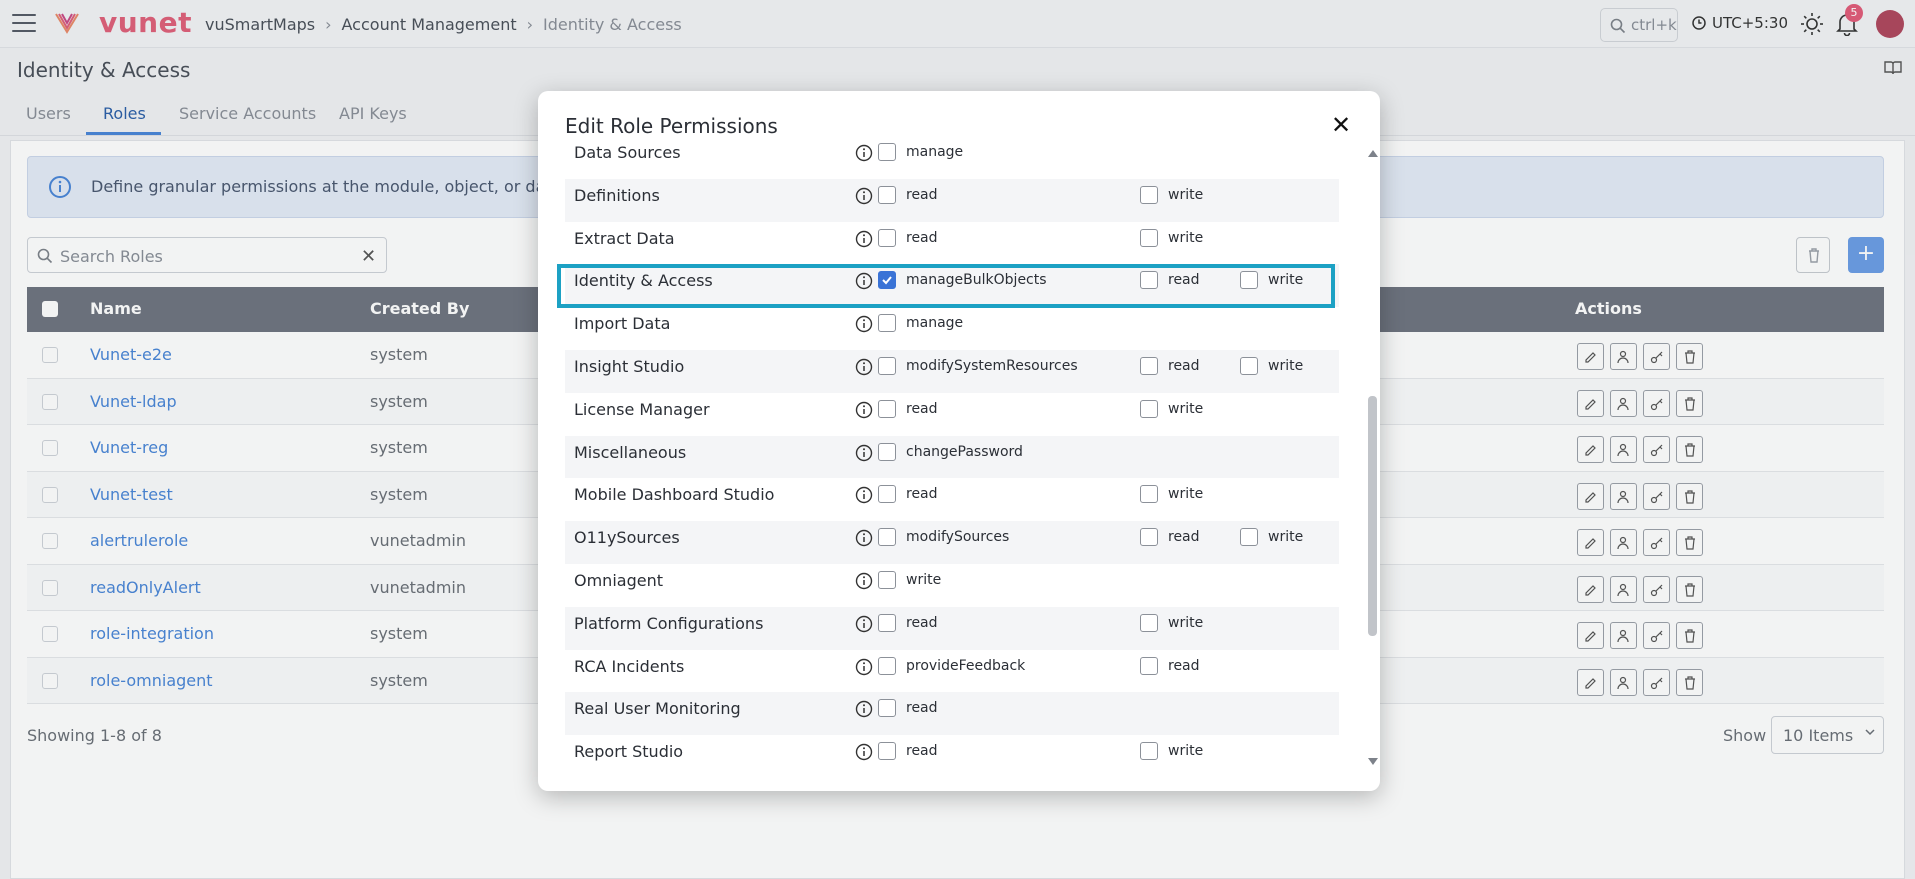 The image size is (1915, 879). What do you see at coordinates (629, 366) in the screenshot?
I see `permission-module-label: Insight Studio` at bounding box center [629, 366].